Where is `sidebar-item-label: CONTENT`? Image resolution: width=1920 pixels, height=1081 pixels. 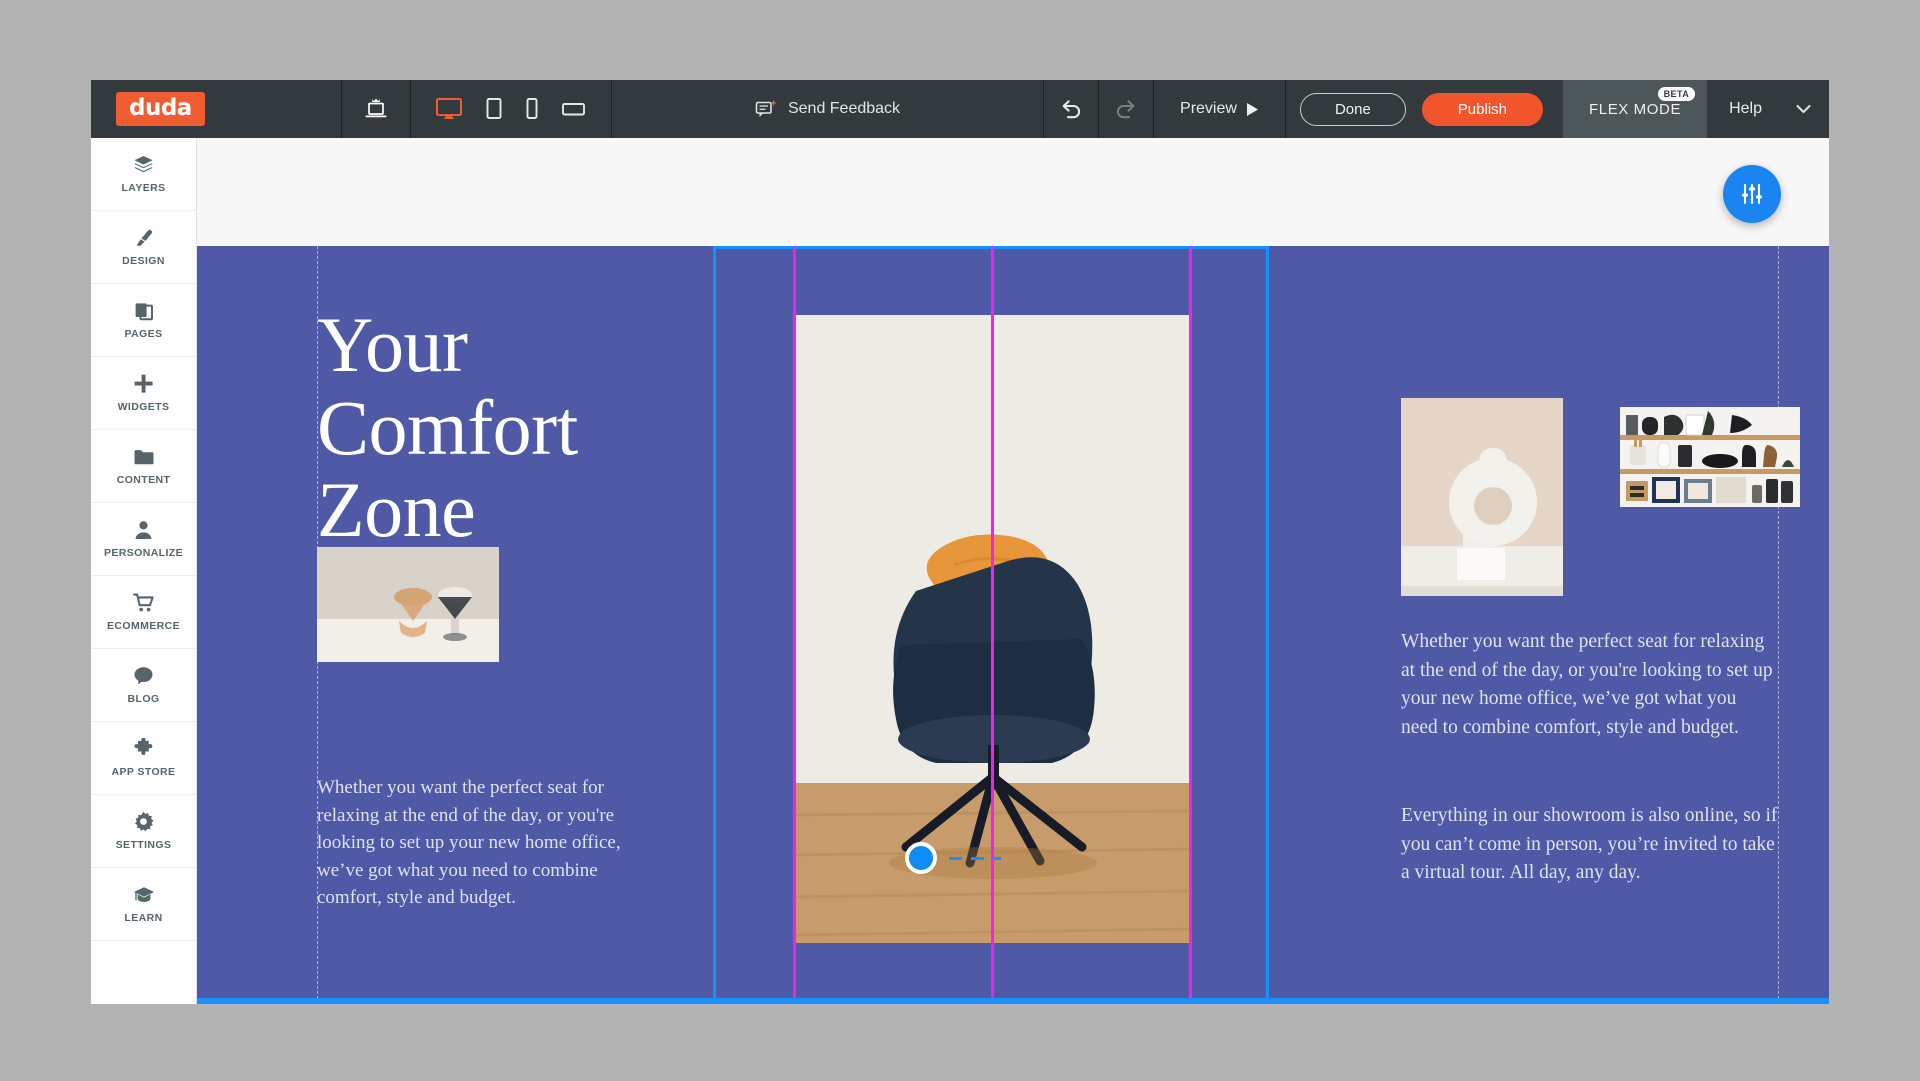
sidebar-item-label: CONTENT is located at coordinates (143, 479).